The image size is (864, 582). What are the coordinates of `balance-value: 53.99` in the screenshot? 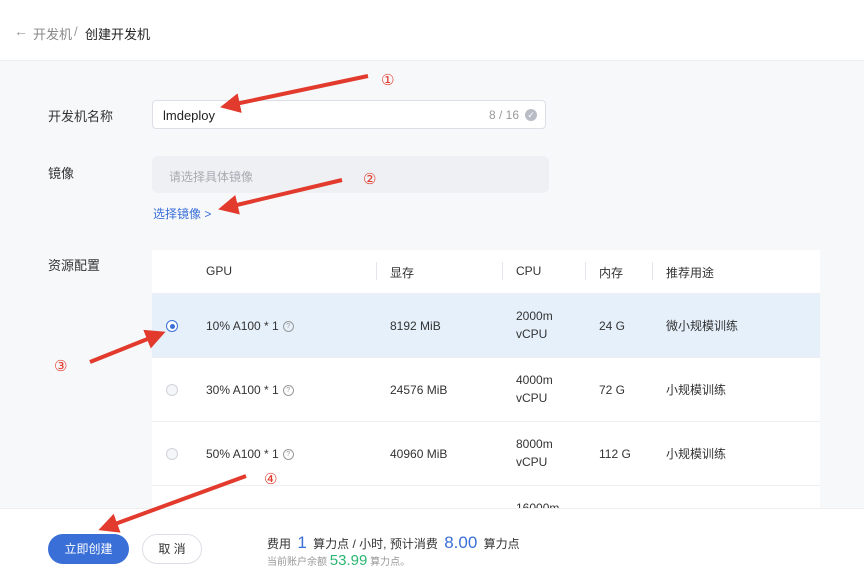 It's located at (348, 560).